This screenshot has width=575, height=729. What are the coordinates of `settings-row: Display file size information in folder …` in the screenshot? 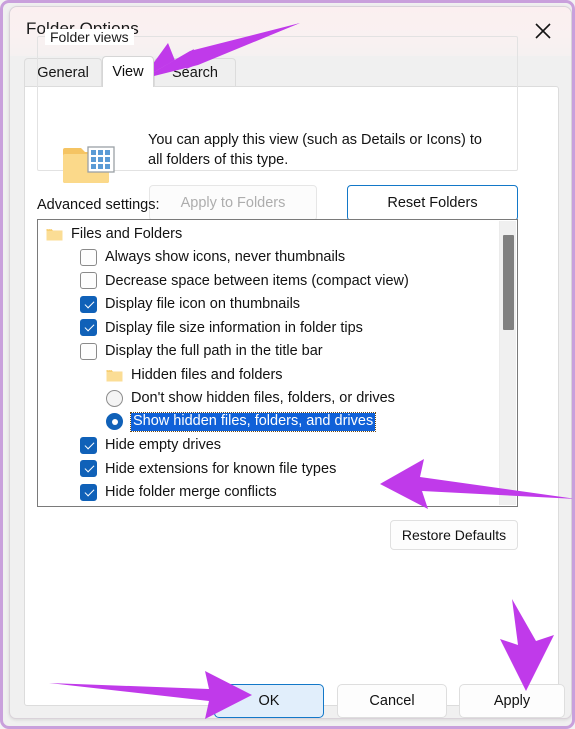 It's located at (268, 328).